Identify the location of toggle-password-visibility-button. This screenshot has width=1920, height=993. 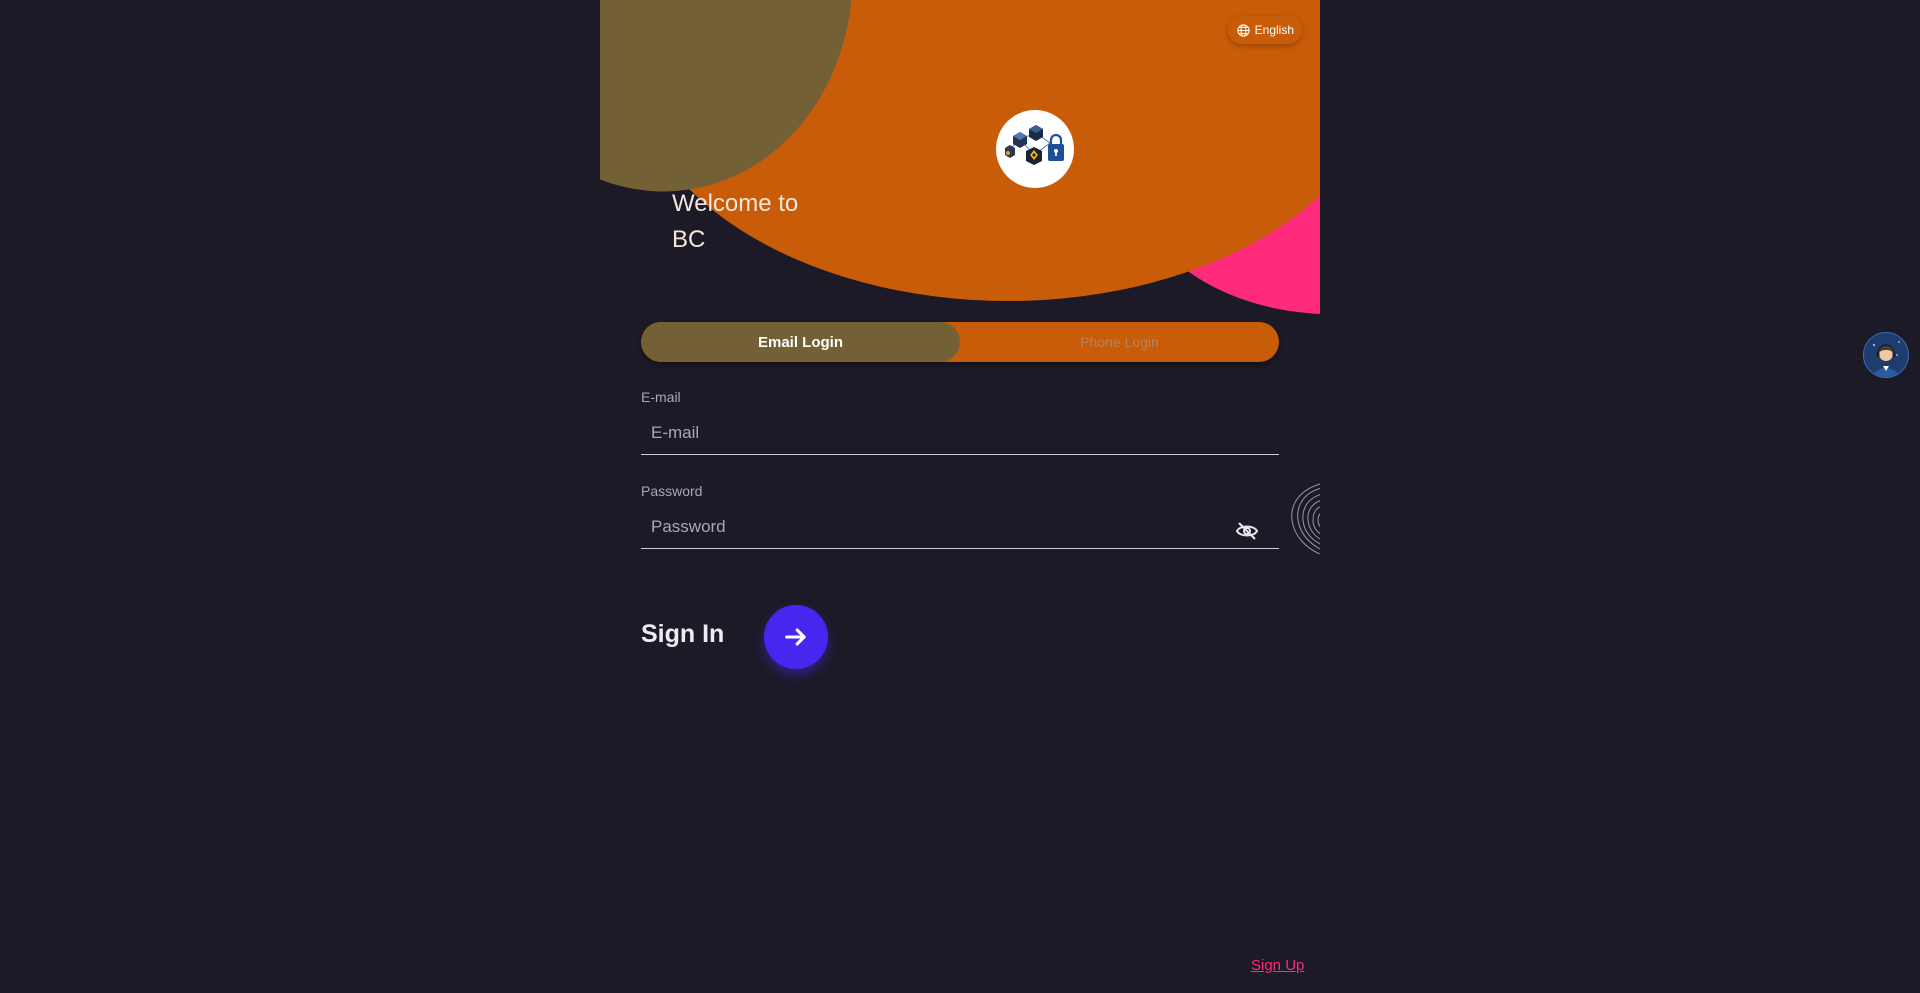
(1247, 531).